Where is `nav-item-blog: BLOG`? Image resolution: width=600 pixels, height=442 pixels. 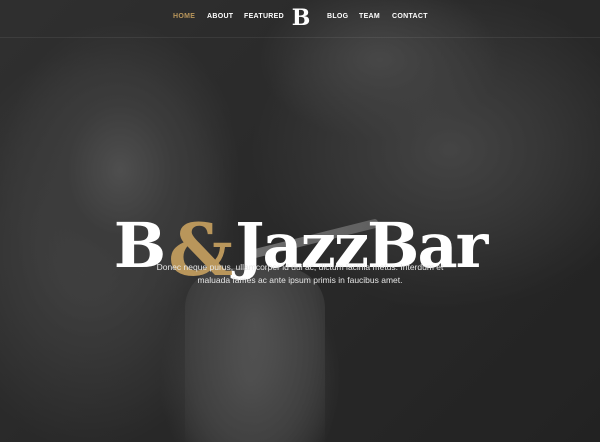 nav-item-blog: BLOG is located at coordinates (337, 16).